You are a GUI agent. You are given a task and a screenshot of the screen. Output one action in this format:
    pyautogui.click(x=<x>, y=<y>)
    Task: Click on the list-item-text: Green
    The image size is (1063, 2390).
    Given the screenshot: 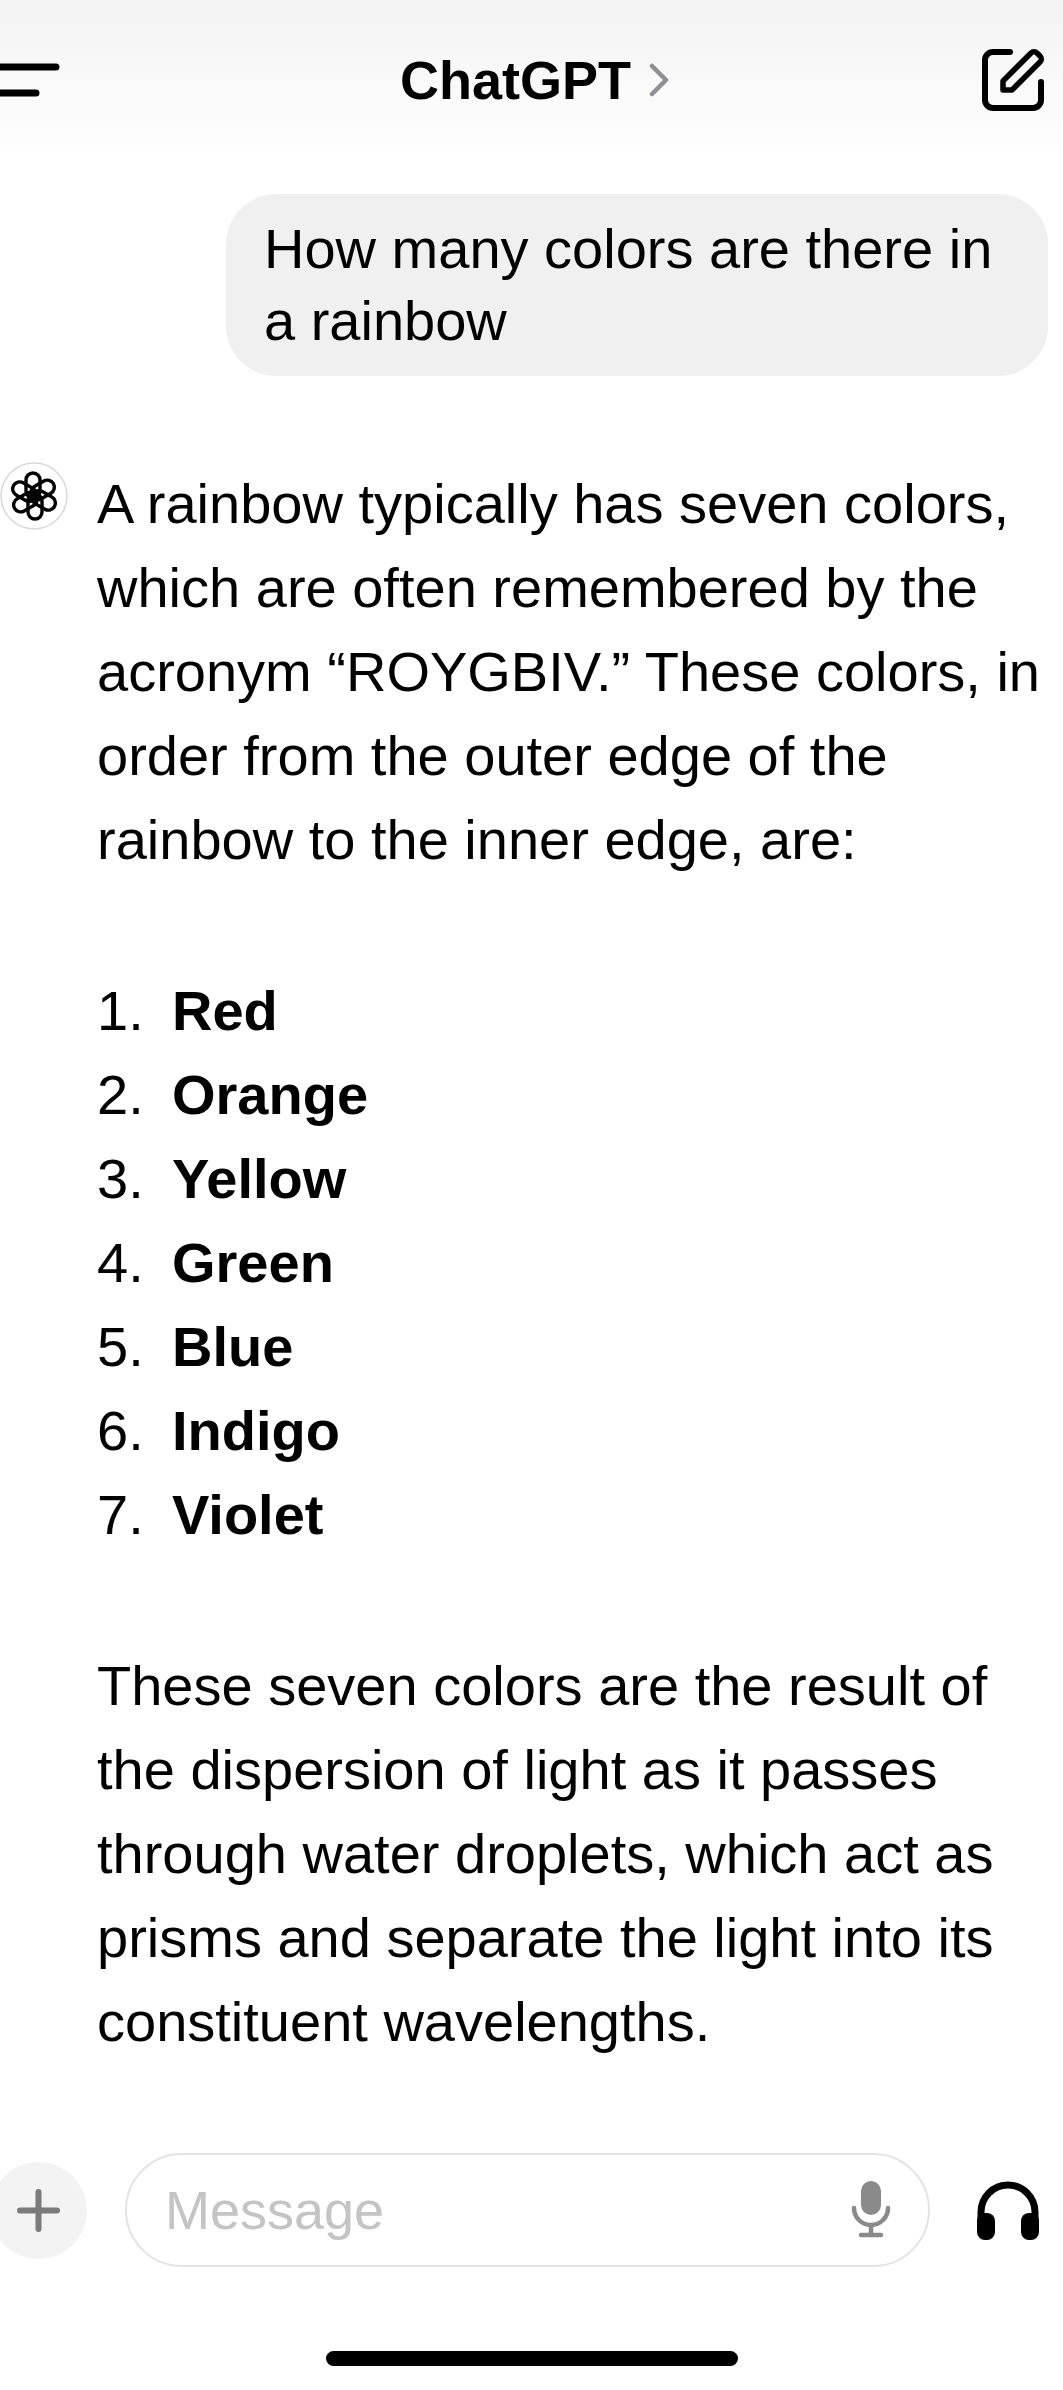 What is the action you would take?
    pyautogui.click(x=253, y=1263)
    